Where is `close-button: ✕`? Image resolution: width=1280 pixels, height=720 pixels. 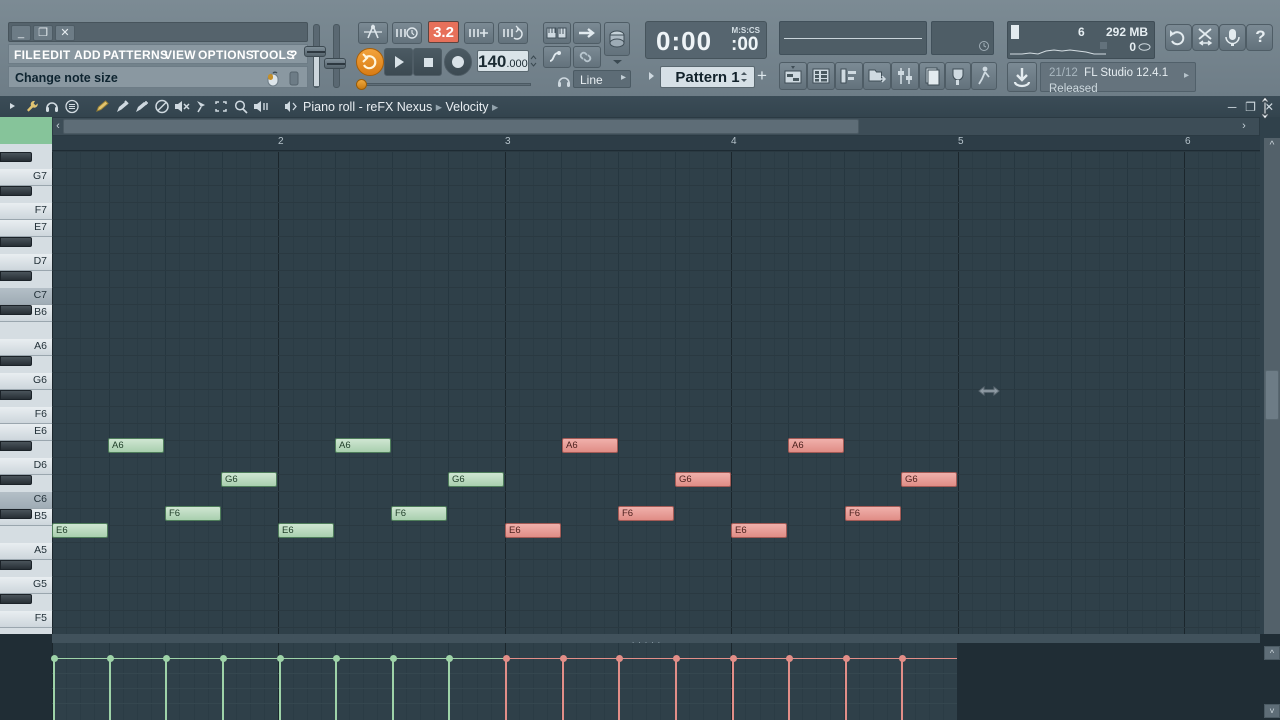
close-button: ✕ is located at coordinates (65, 33).